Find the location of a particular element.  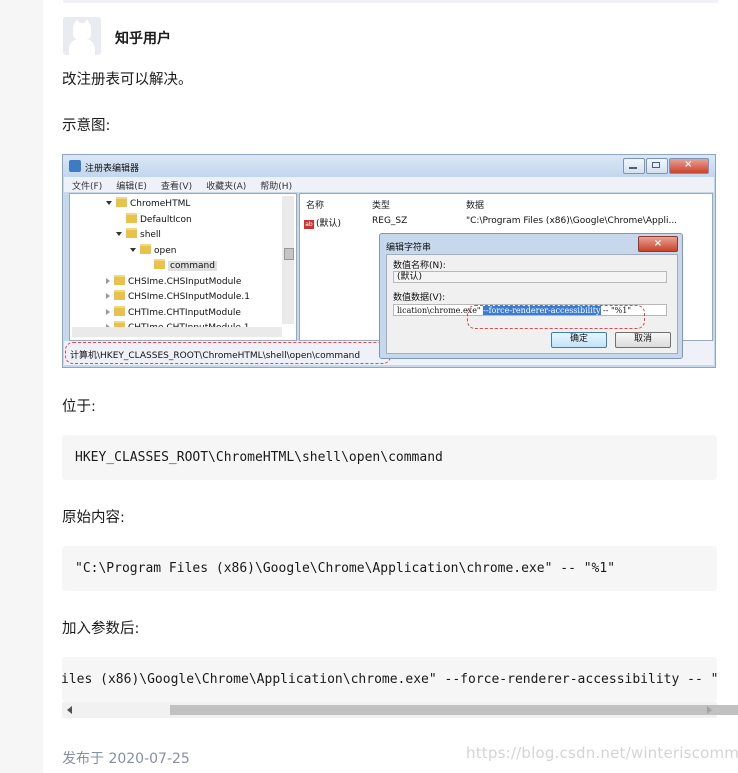

tree-item: DefaultIcon is located at coordinates (159, 219).